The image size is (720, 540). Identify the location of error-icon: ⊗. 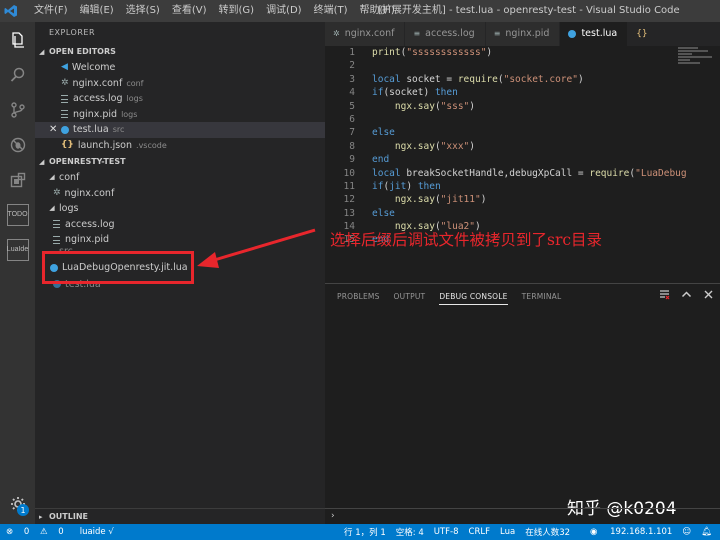
(10, 532).